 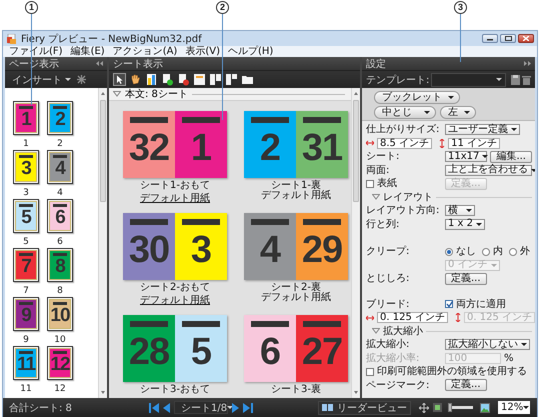 What do you see at coordinates (154, 407) in the screenshot?
I see `skip-to-start-icon` at bounding box center [154, 407].